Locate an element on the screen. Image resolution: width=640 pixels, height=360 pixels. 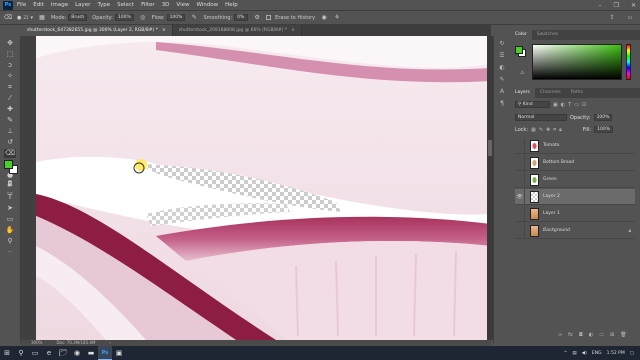
volume-icon: ◀) is located at coordinates (584, 353).